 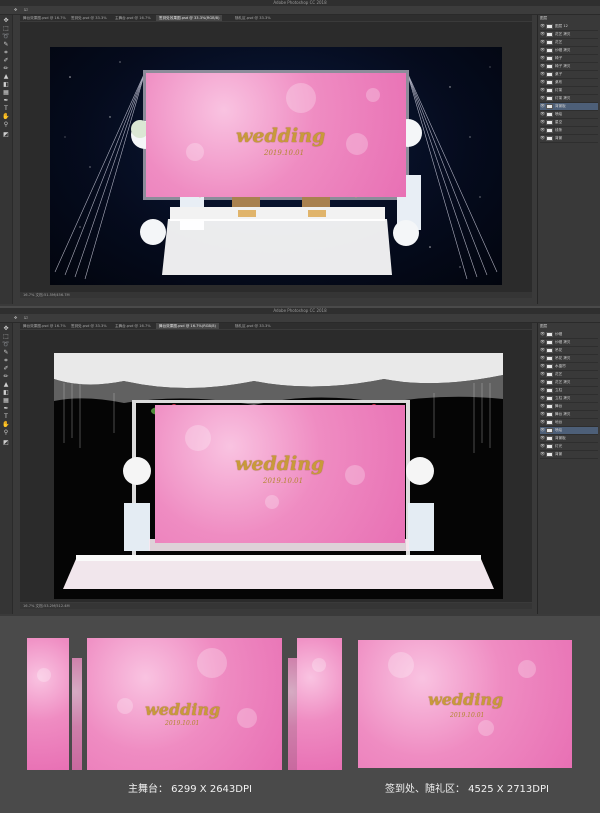 What do you see at coordinates (569, 83) in the screenshot?
I see `layer-row: 👁 桌布` at bounding box center [569, 83].